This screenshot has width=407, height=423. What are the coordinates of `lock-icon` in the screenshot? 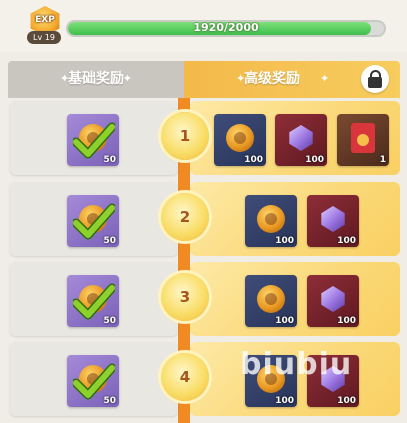 It's located at (375, 79).